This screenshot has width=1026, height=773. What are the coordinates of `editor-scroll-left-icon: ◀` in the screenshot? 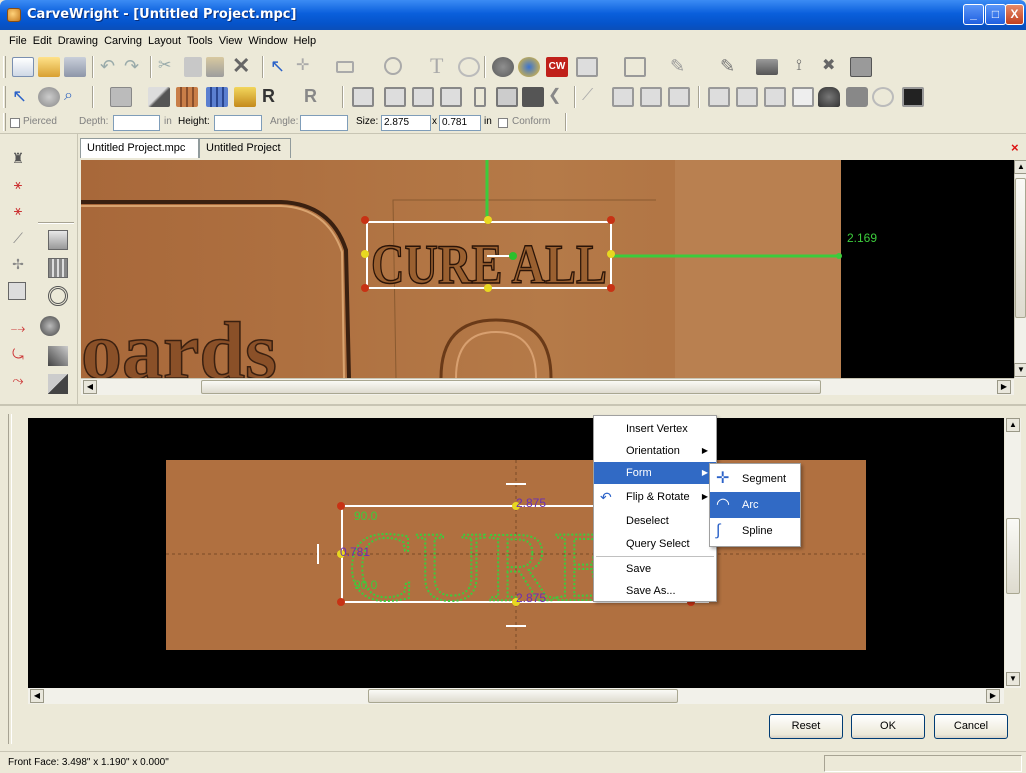 It's located at (37, 696).